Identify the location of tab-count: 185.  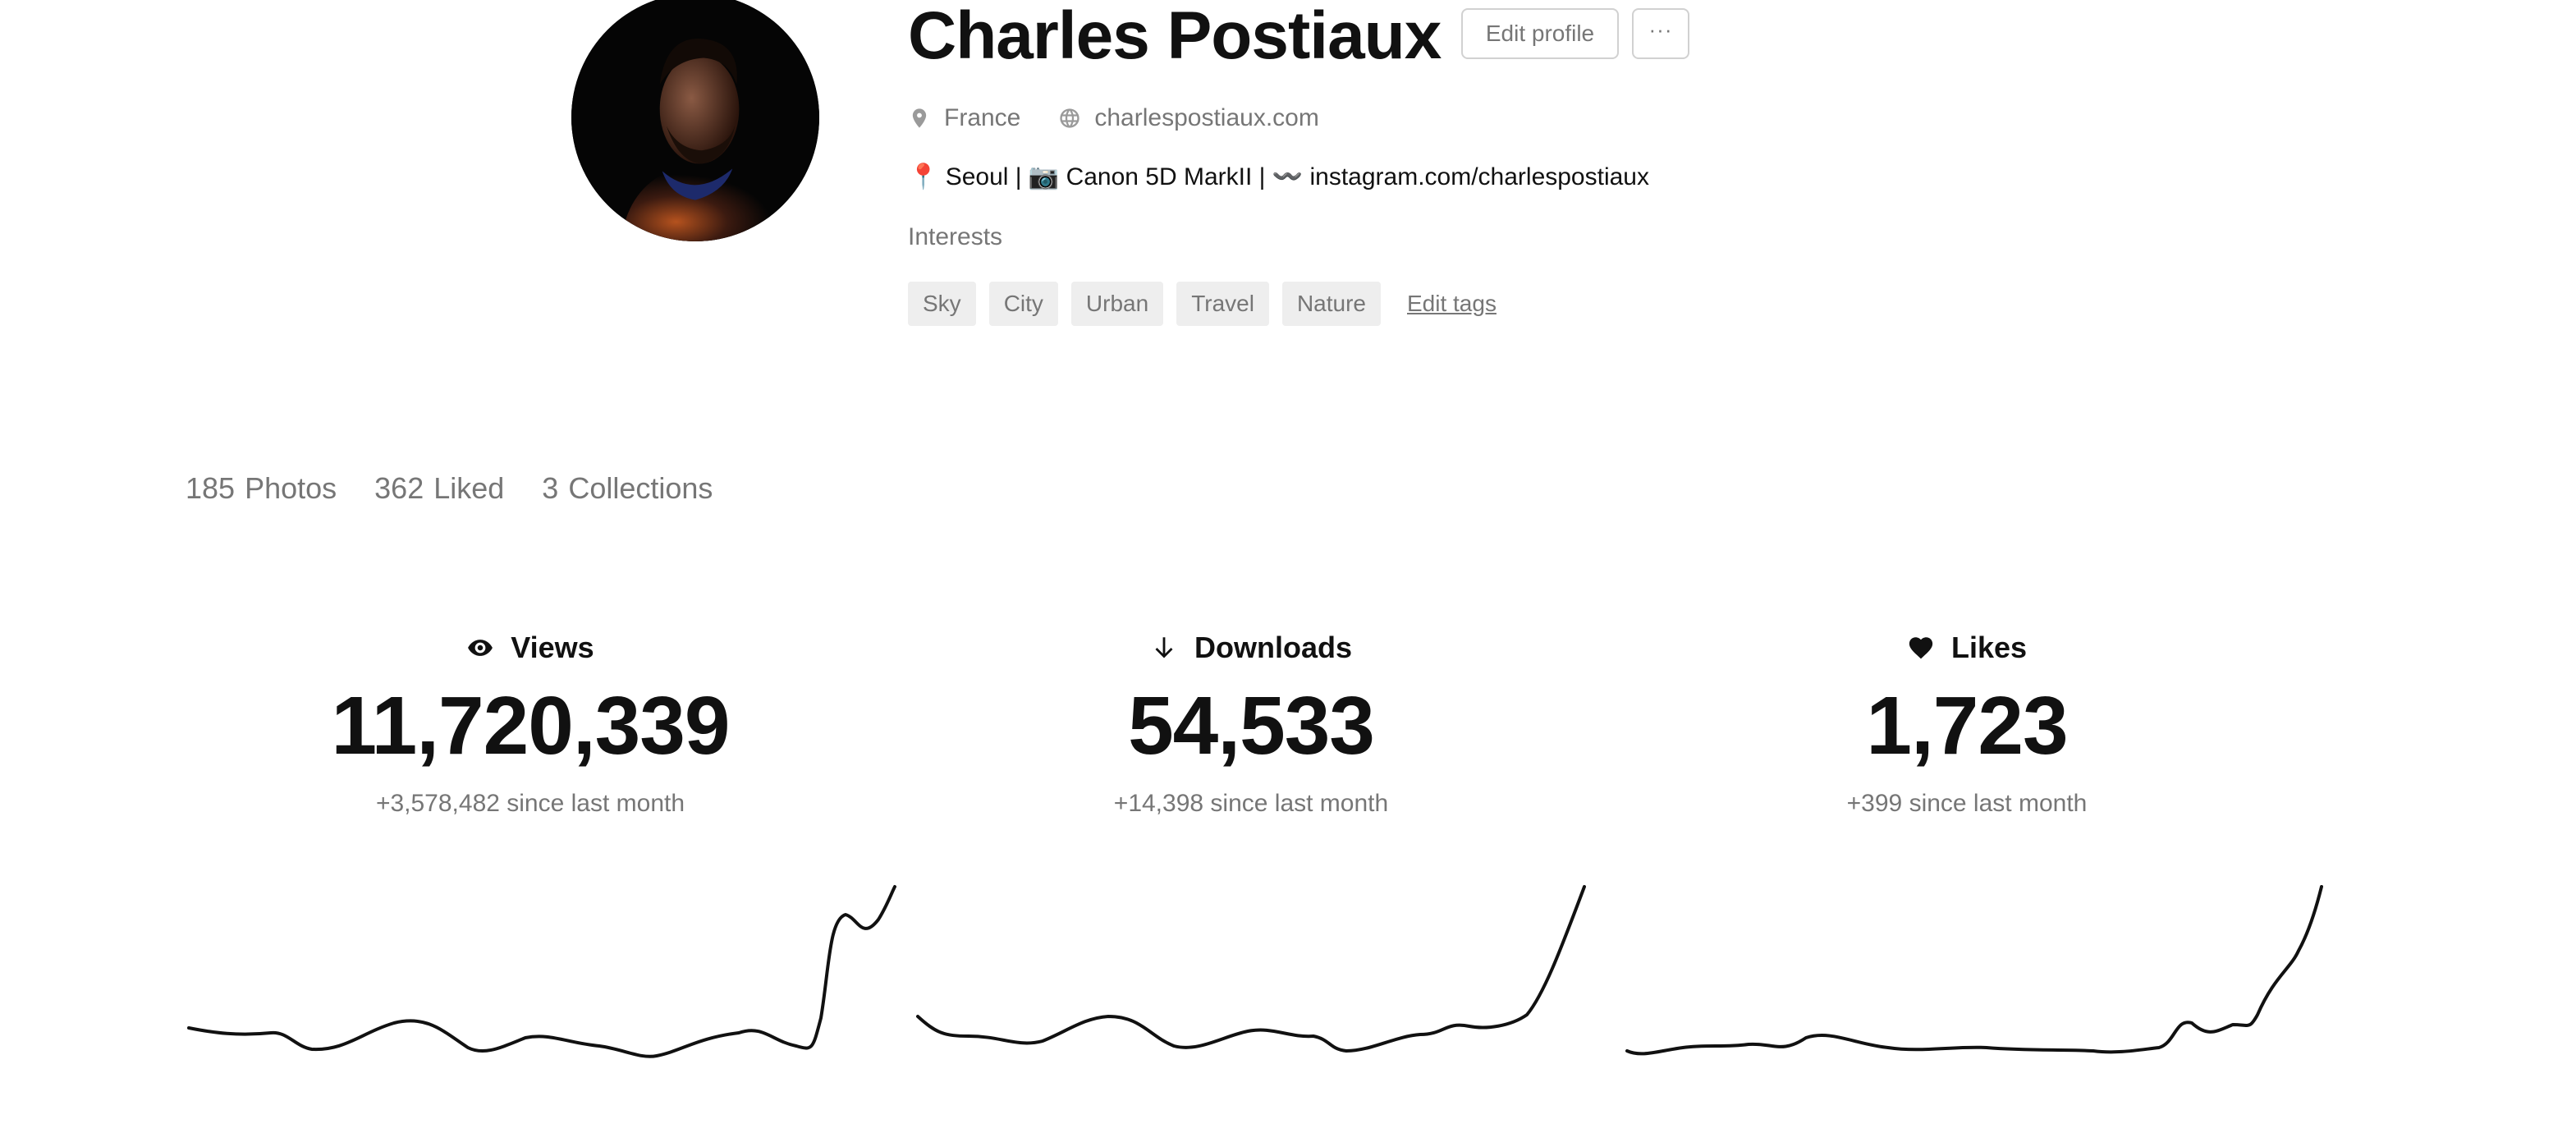
(211, 488).